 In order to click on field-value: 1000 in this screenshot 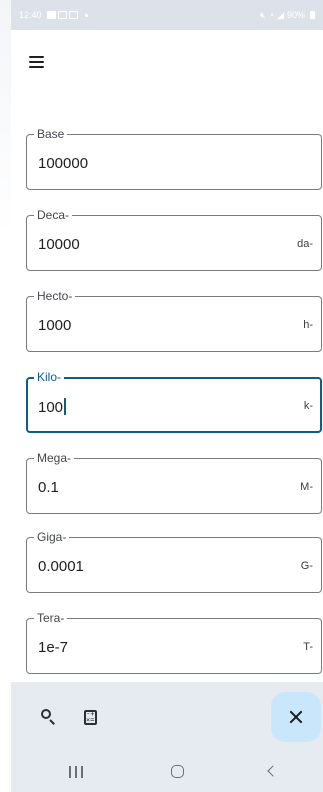, I will do `click(54, 326)`.